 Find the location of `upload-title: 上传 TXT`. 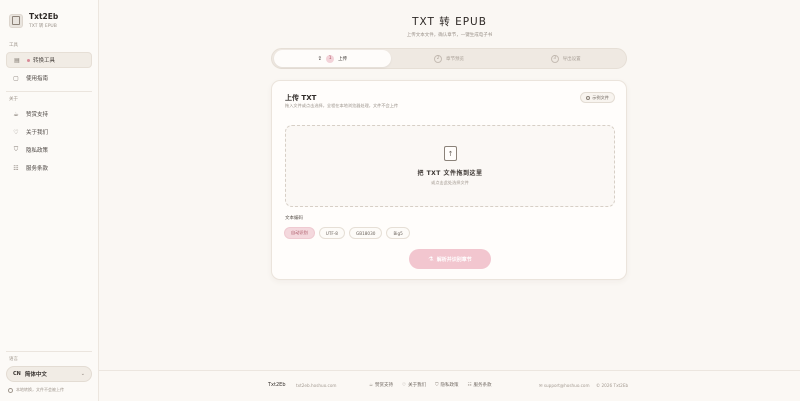

upload-title: 上传 TXT is located at coordinates (301, 98).